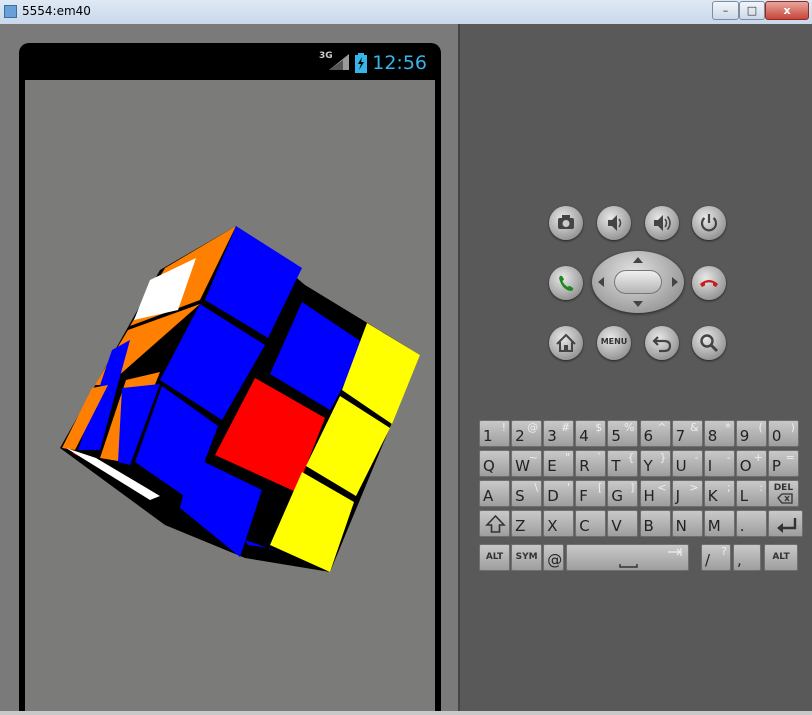 Image resolution: width=812 pixels, height=715 pixels. Describe the element at coordinates (632, 487) in the screenshot. I see `key-g-alt-label: ]` at that location.